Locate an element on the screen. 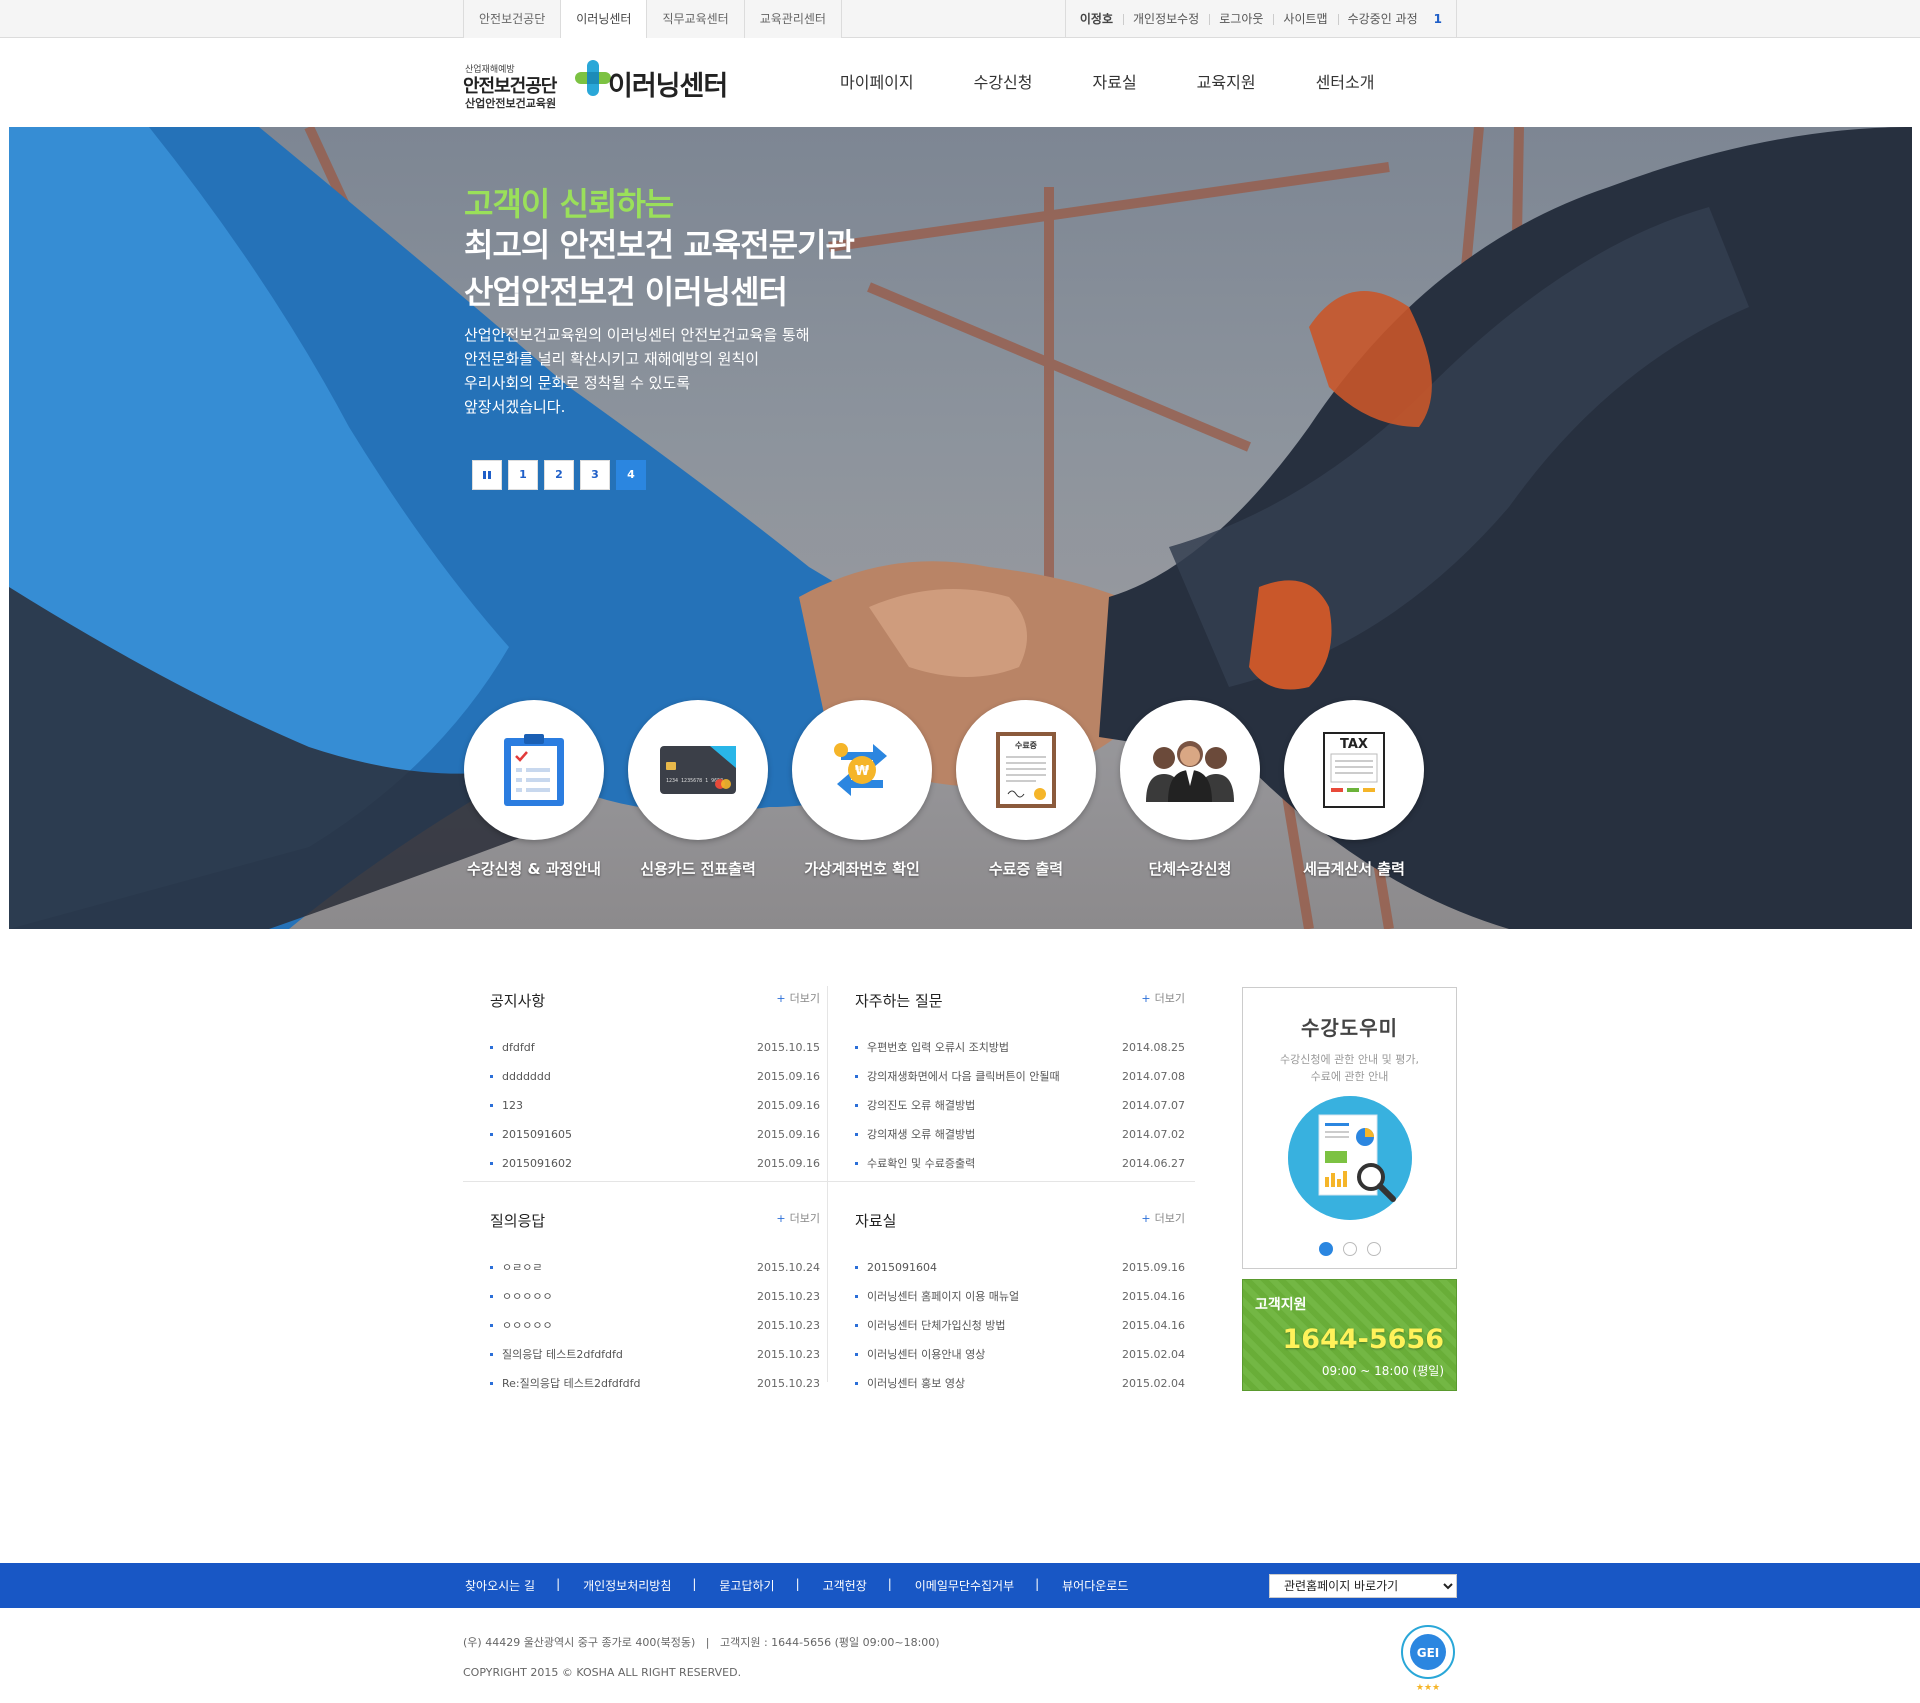 This screenshot has height=1703, width=1920. list-item: 이러닝센터 홍보 영상 2015.02.04 is located at coordinates (1020, 1383).